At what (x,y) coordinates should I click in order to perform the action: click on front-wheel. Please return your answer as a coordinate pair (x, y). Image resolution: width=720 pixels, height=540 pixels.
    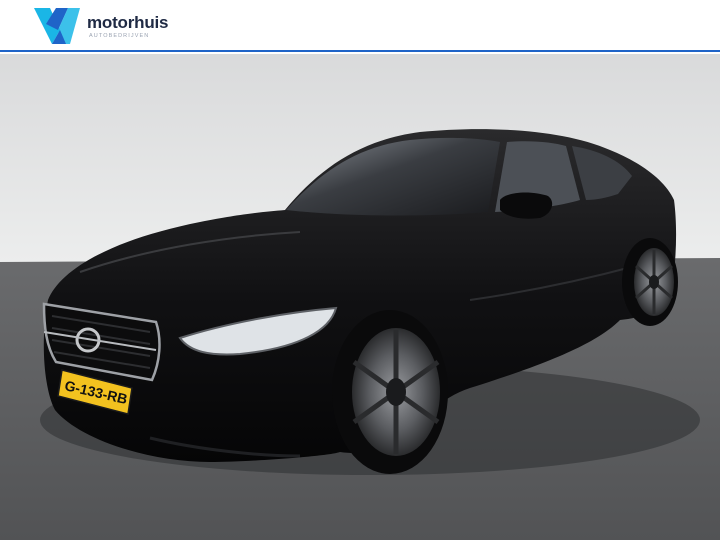
    Looking at the image, I should click on (390, 392).